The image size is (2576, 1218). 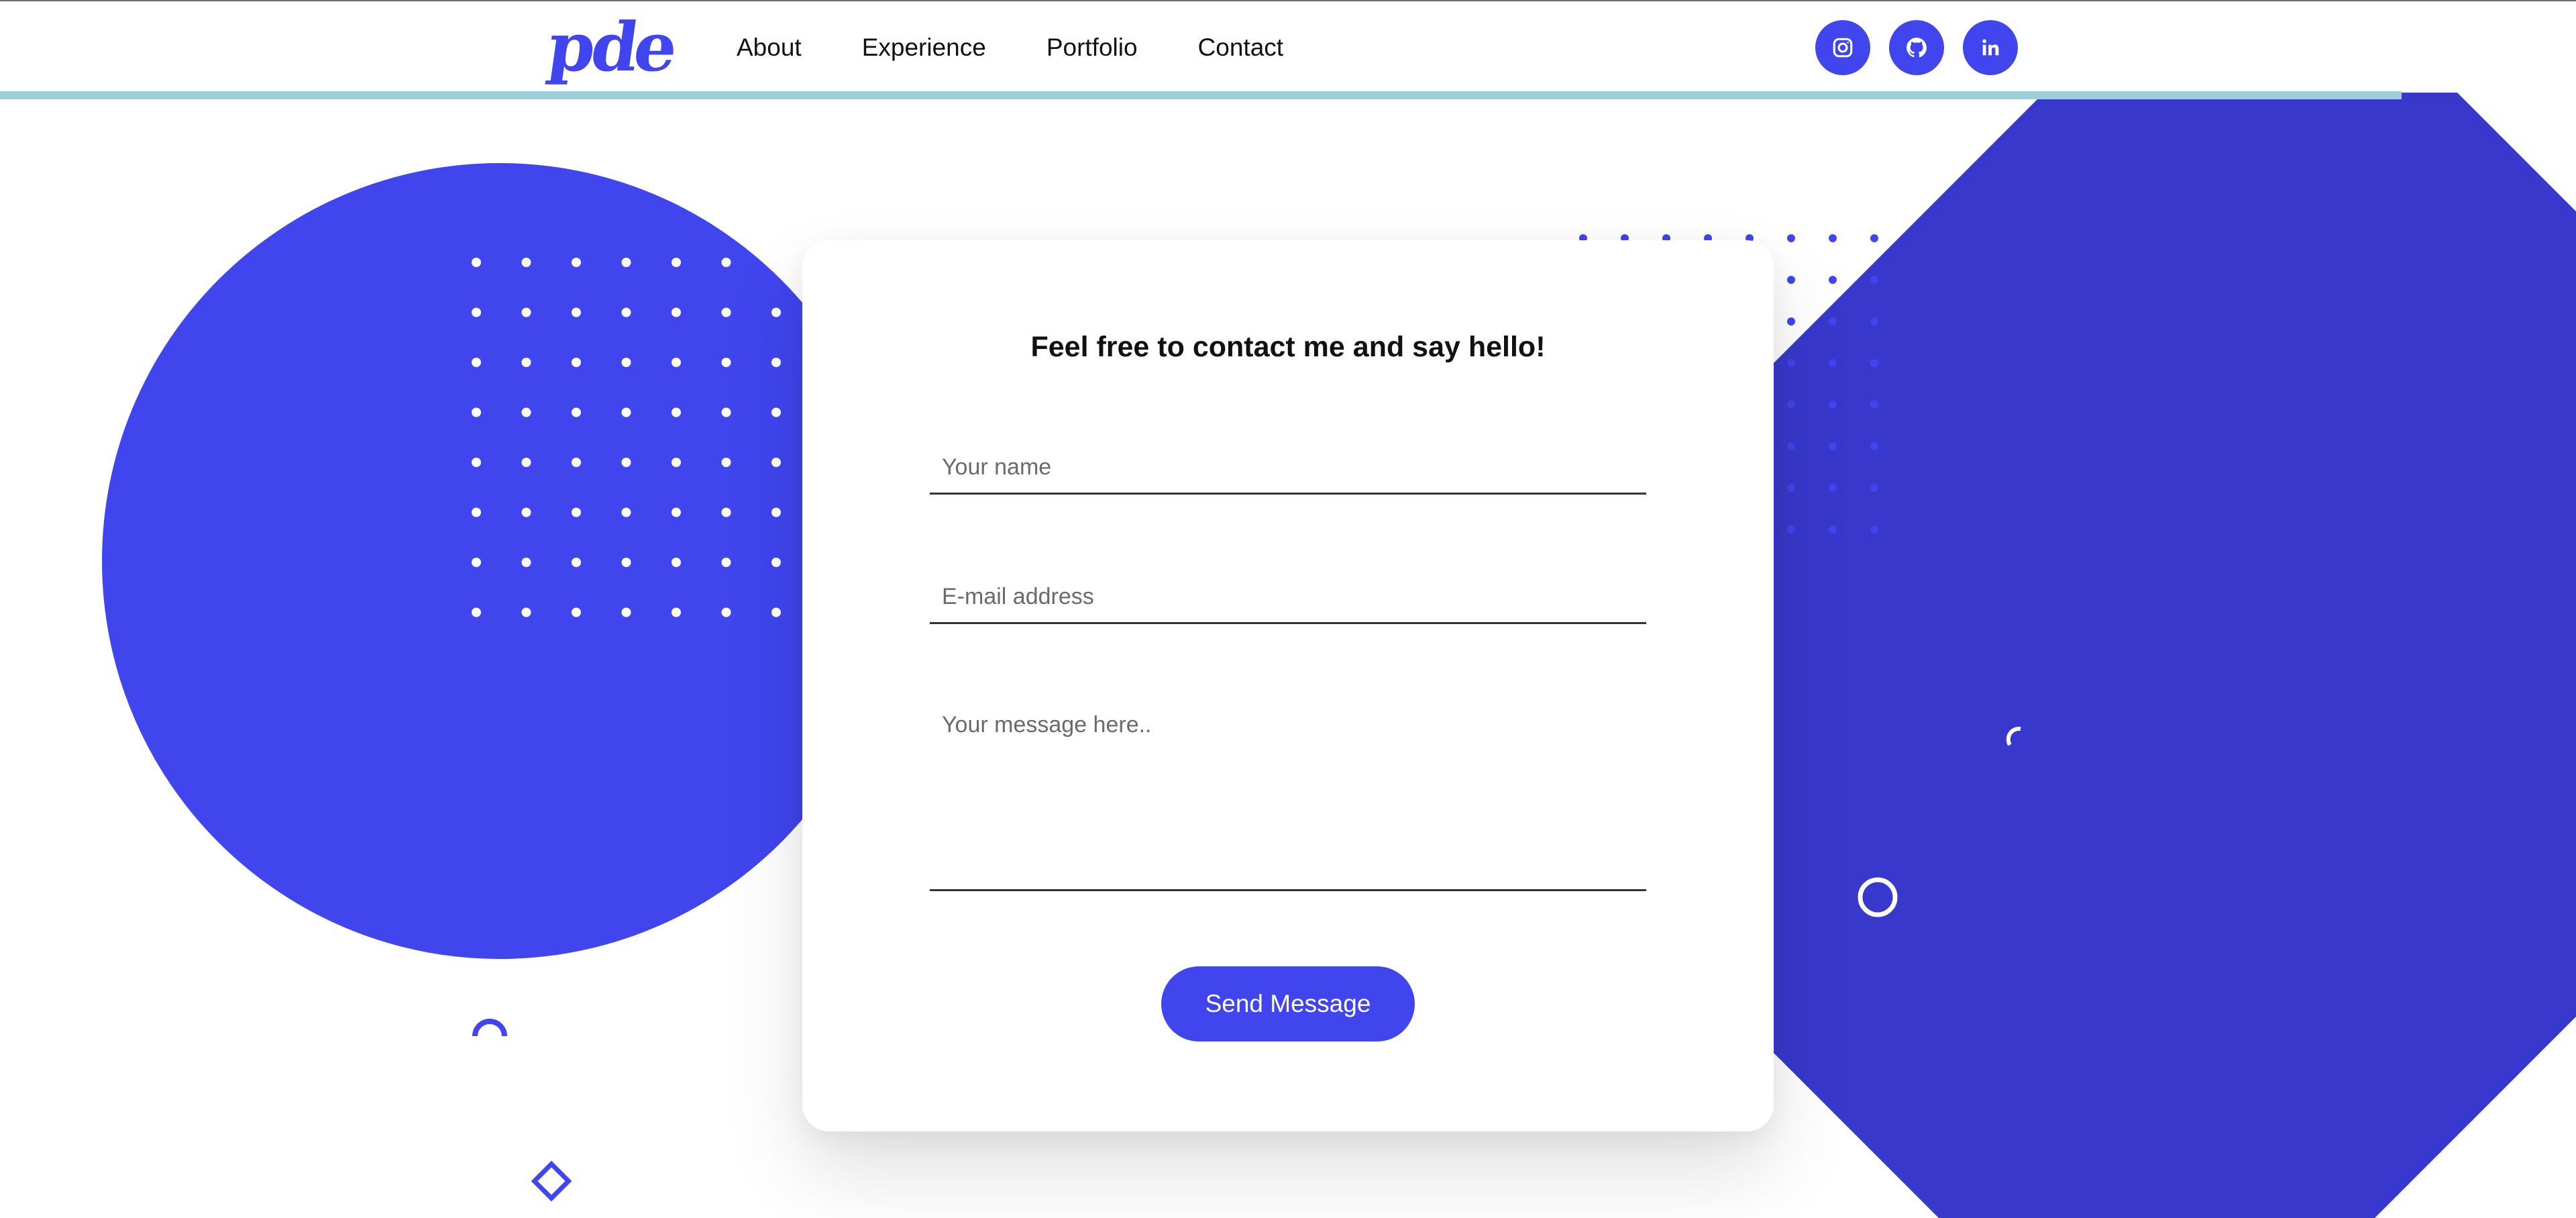 I want to click on email-input, so click(x=1288, y=597).